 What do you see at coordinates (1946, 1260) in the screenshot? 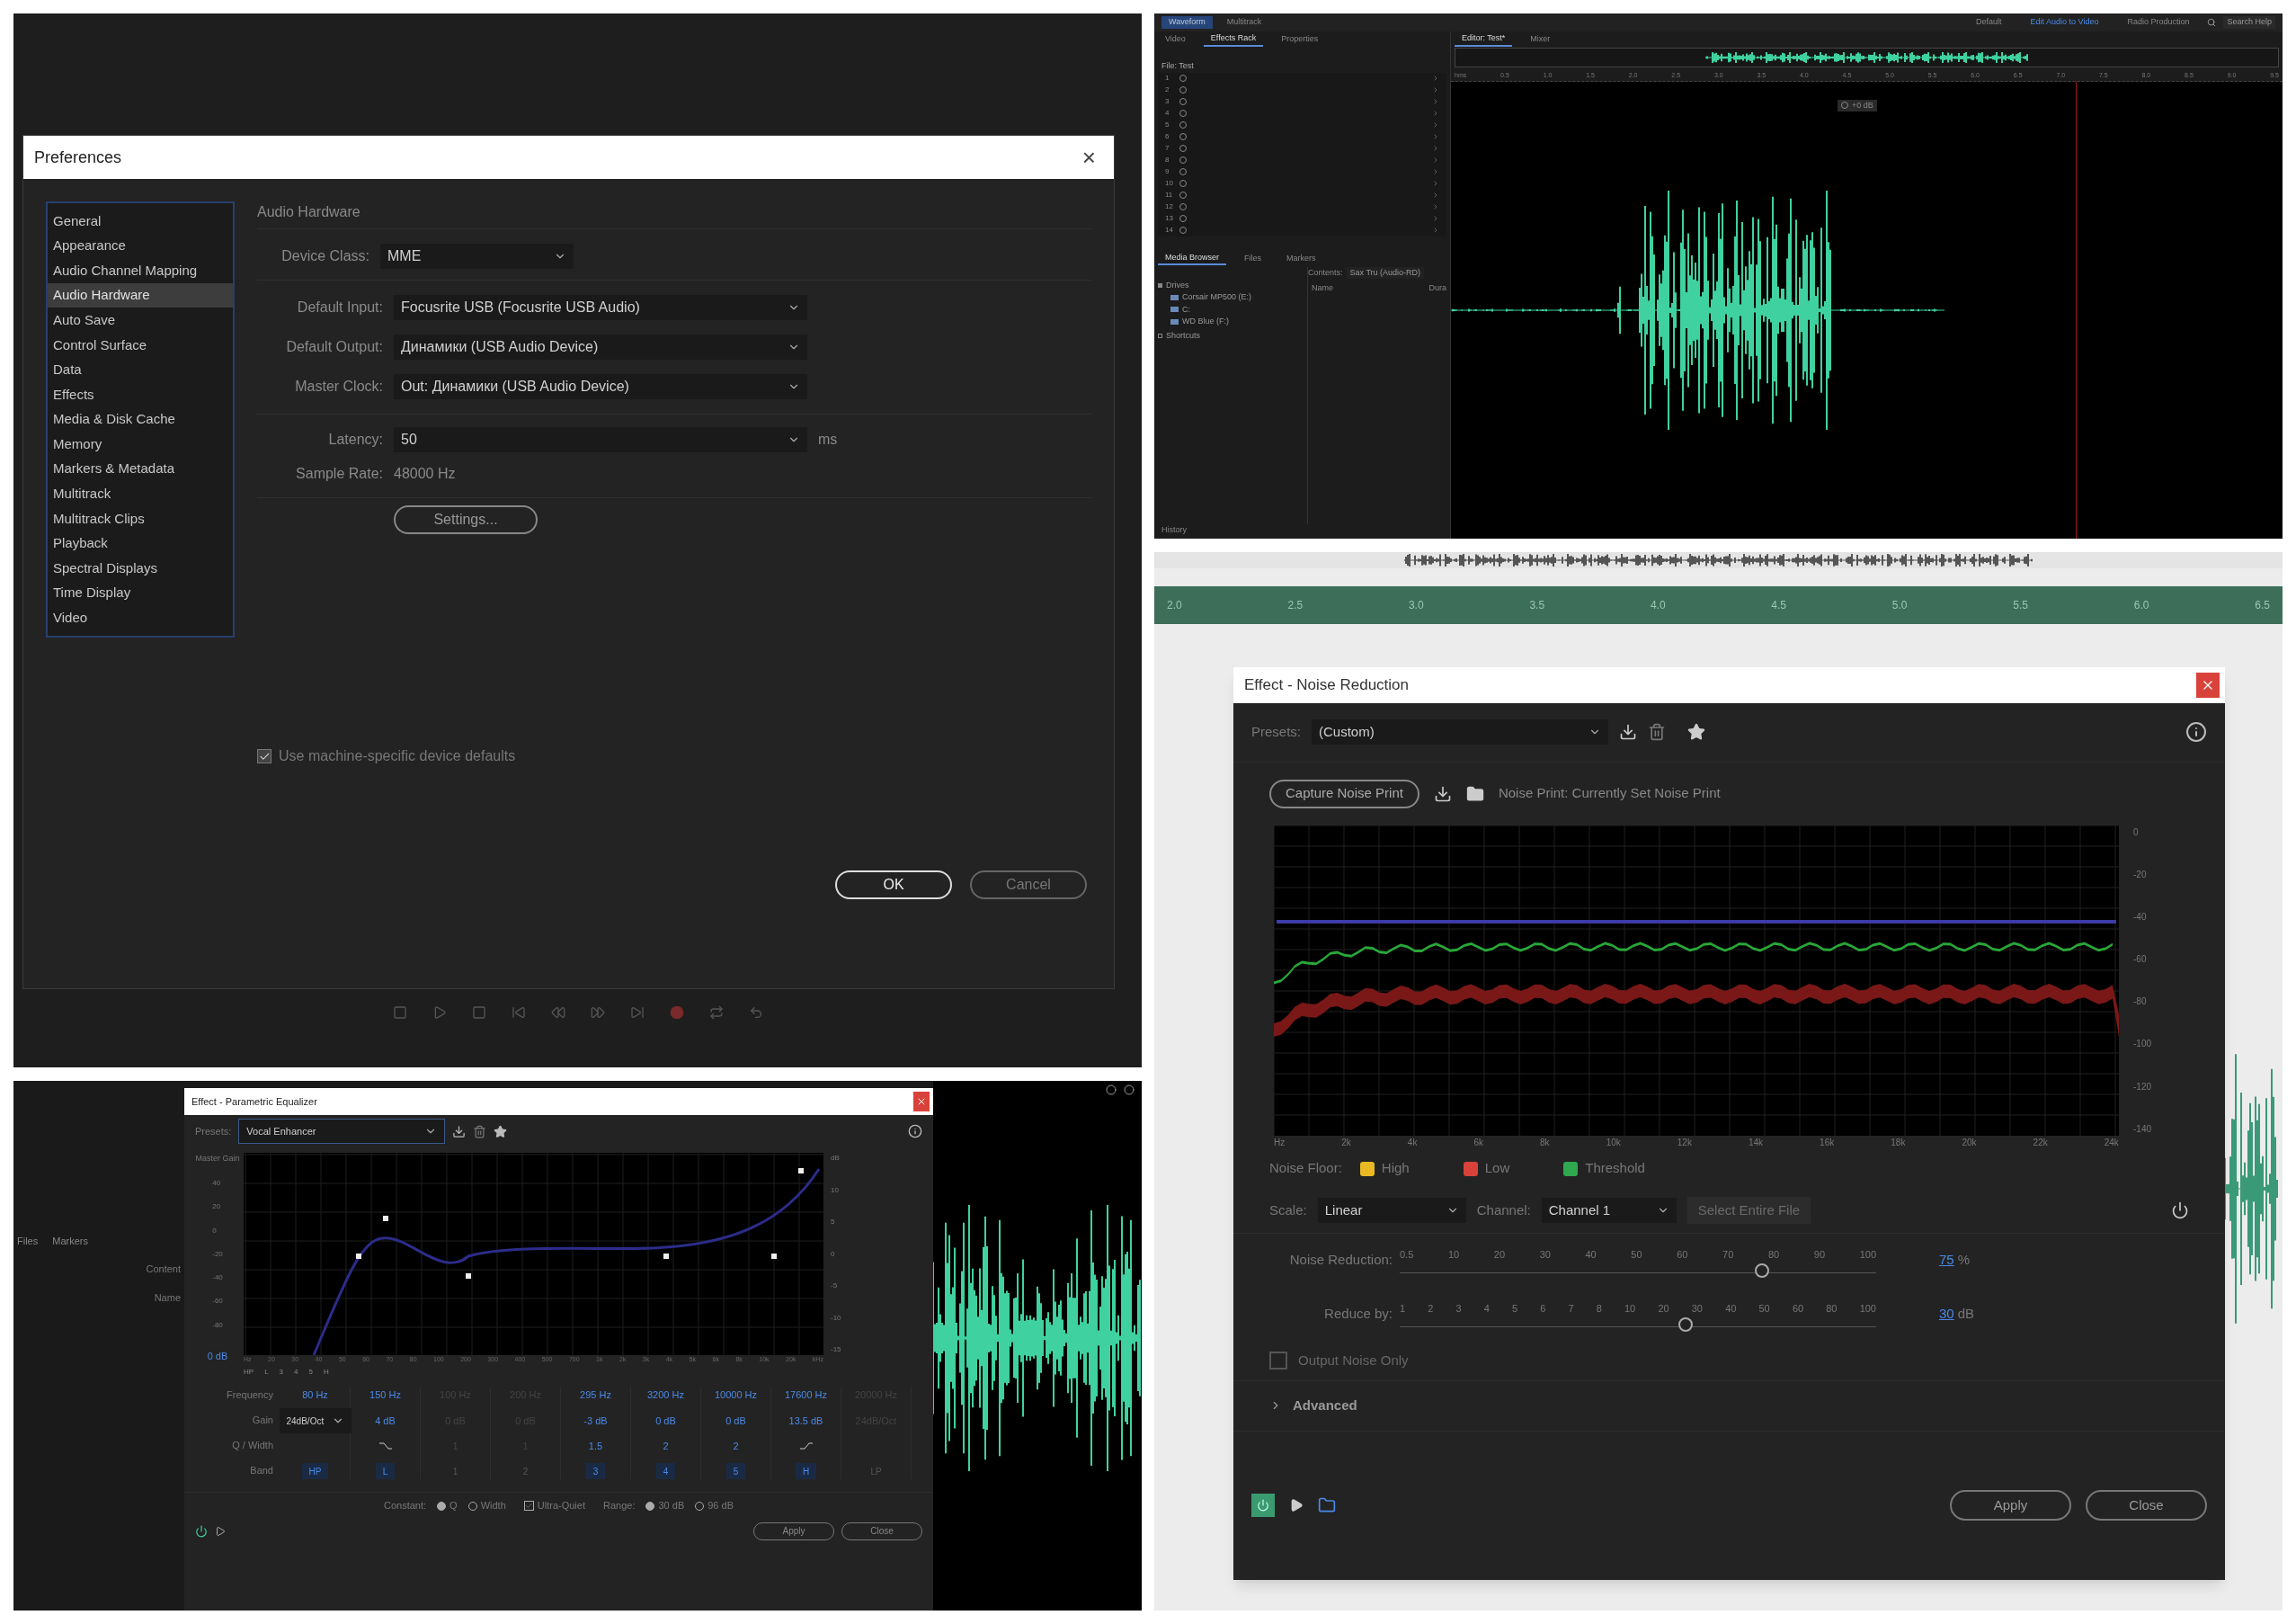
I see `slider-value: 75` at bounding box center [1946, 1260].